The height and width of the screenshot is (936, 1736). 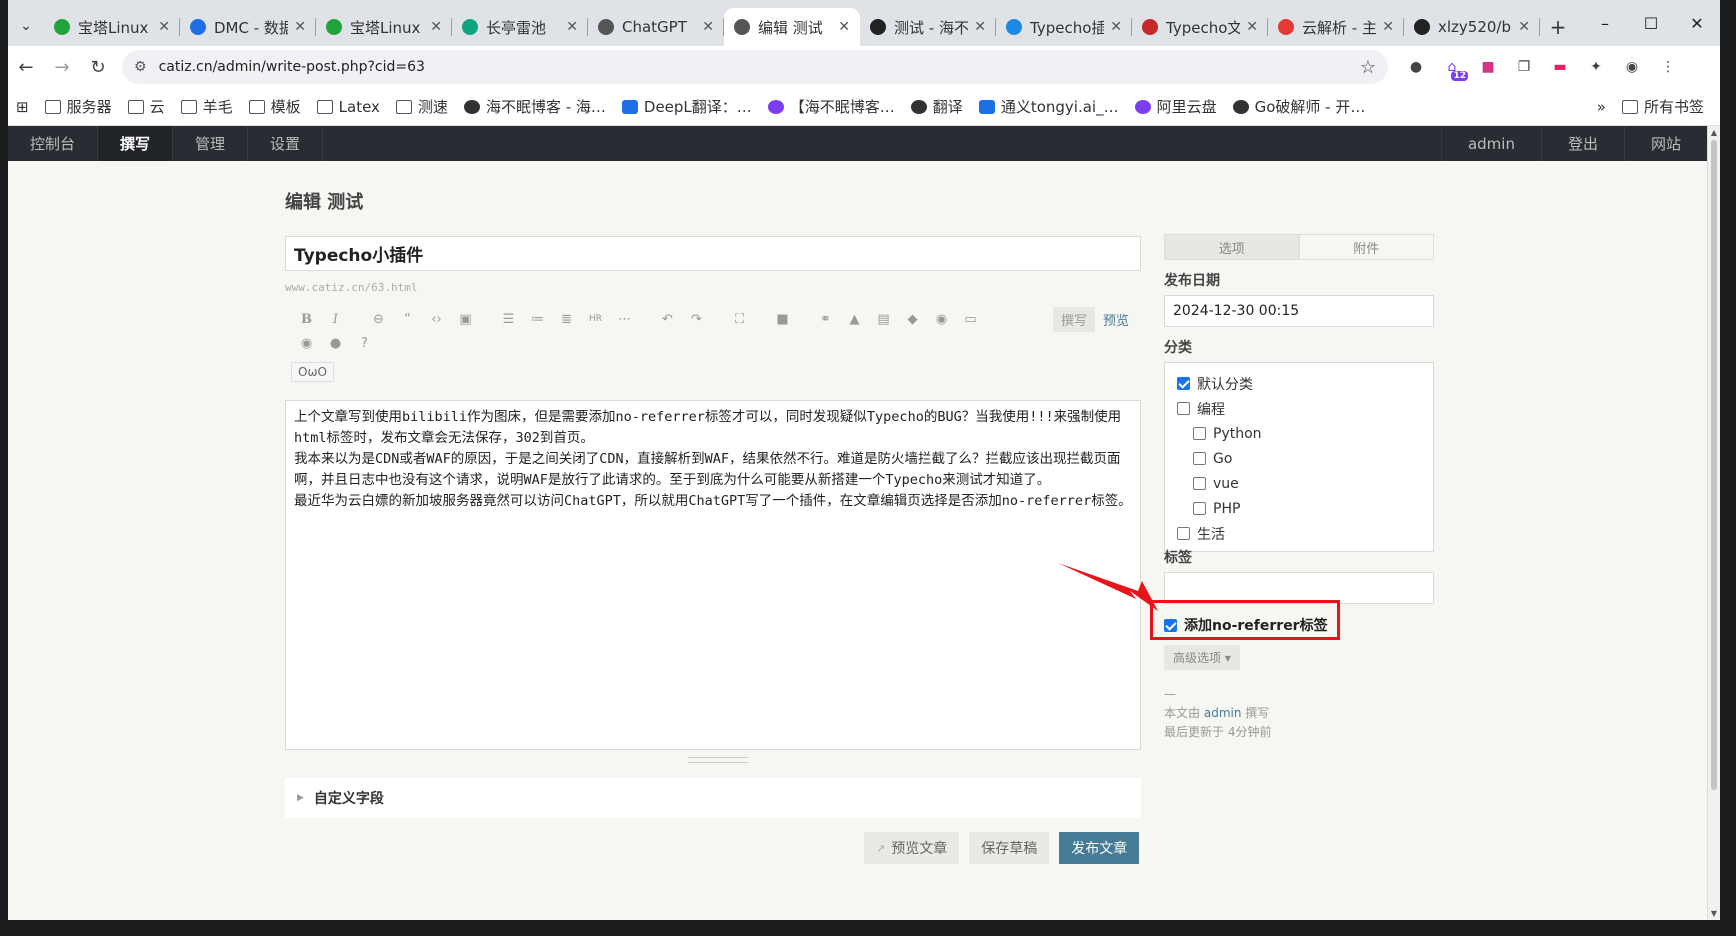 What do you see at coordinates (146, 106) in the screenshot?
I see `bookmark-item: 云` at bounding box center [146, 106].